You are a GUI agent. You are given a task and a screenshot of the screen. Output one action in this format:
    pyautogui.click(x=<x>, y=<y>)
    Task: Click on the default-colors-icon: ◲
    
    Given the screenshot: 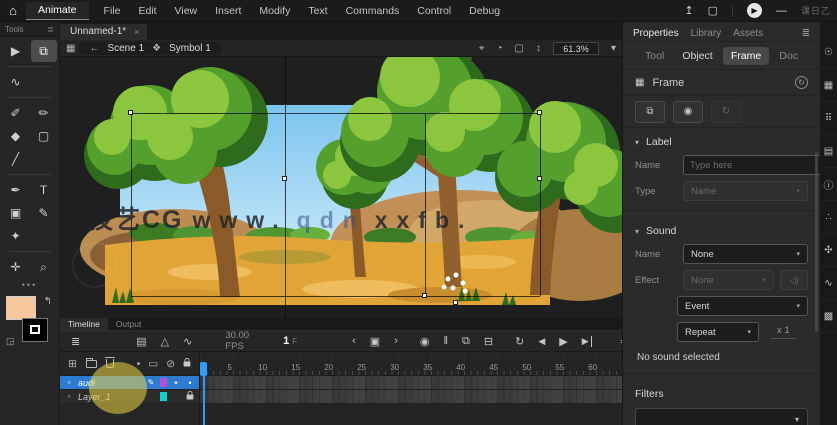 What is the action you would take?
    pyautogui.click(x=10, y=341)
    